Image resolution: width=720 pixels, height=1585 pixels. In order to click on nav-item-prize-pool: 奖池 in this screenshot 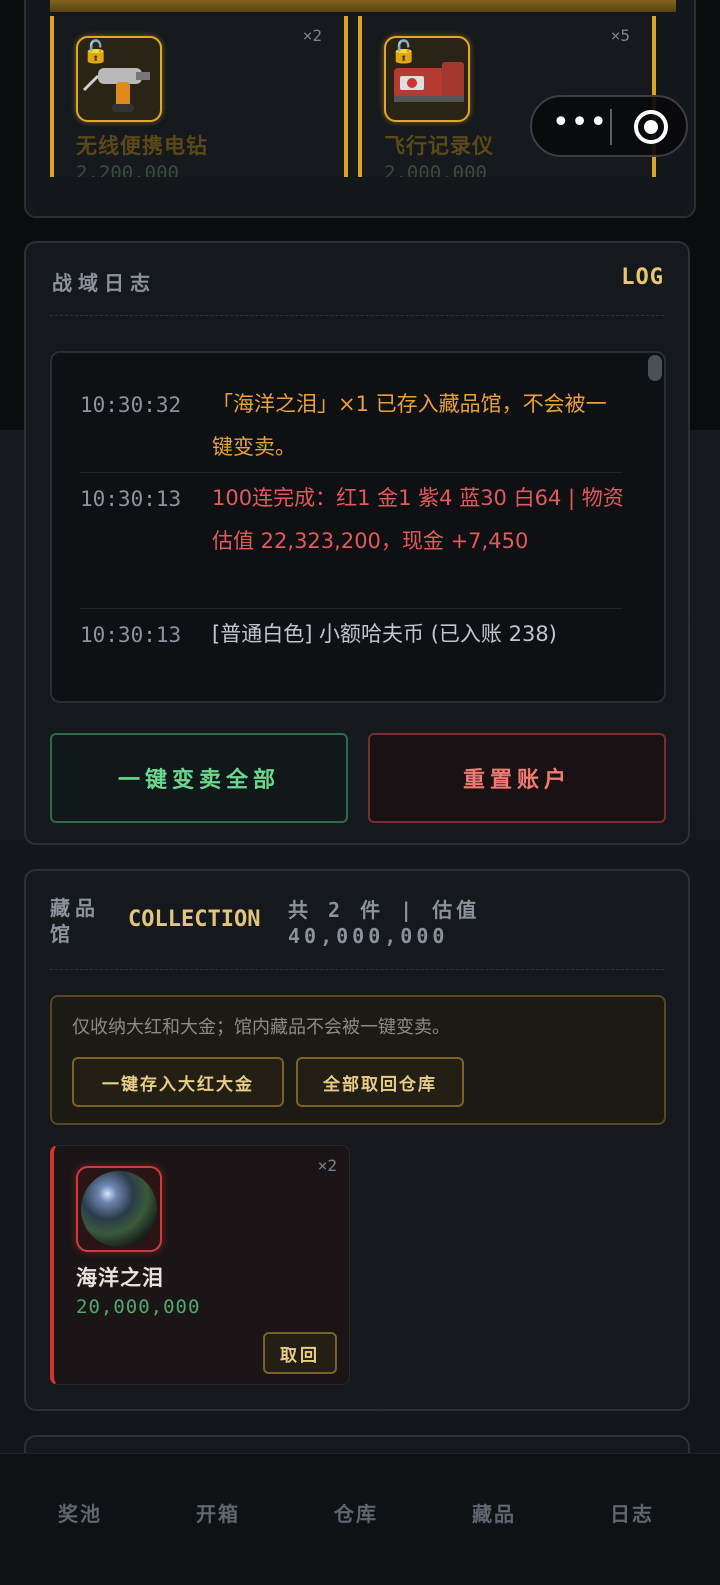, I will do `click(80, 1512)`.